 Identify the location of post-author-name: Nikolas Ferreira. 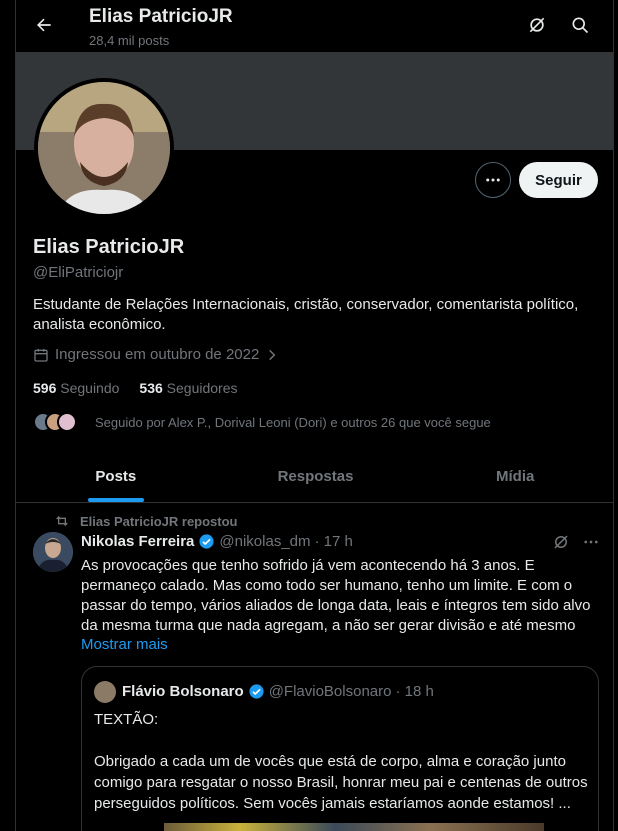
(137, 541).